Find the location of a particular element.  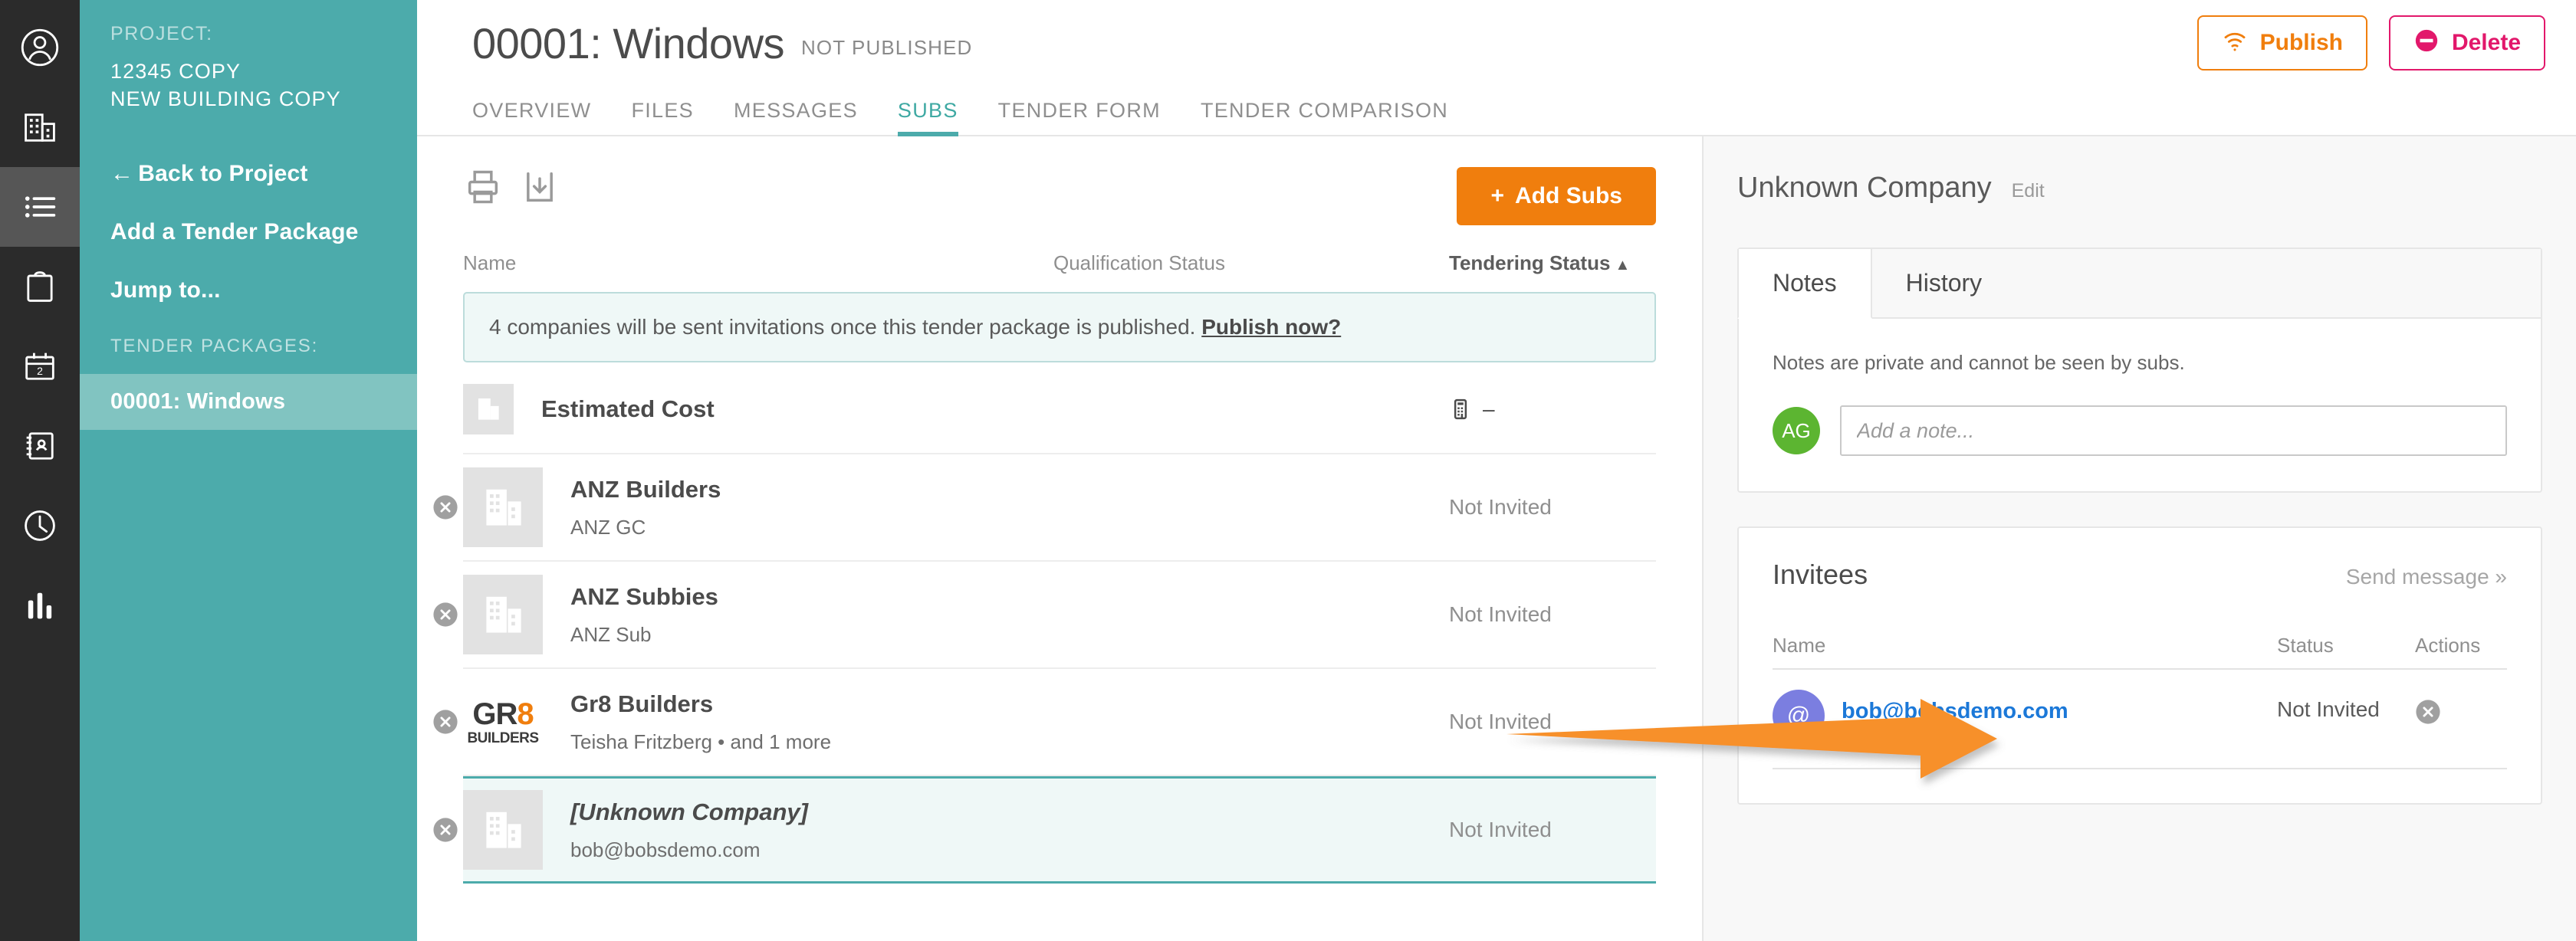

add-subs-button: + Add Subs is located at coordinates (1556, 196).